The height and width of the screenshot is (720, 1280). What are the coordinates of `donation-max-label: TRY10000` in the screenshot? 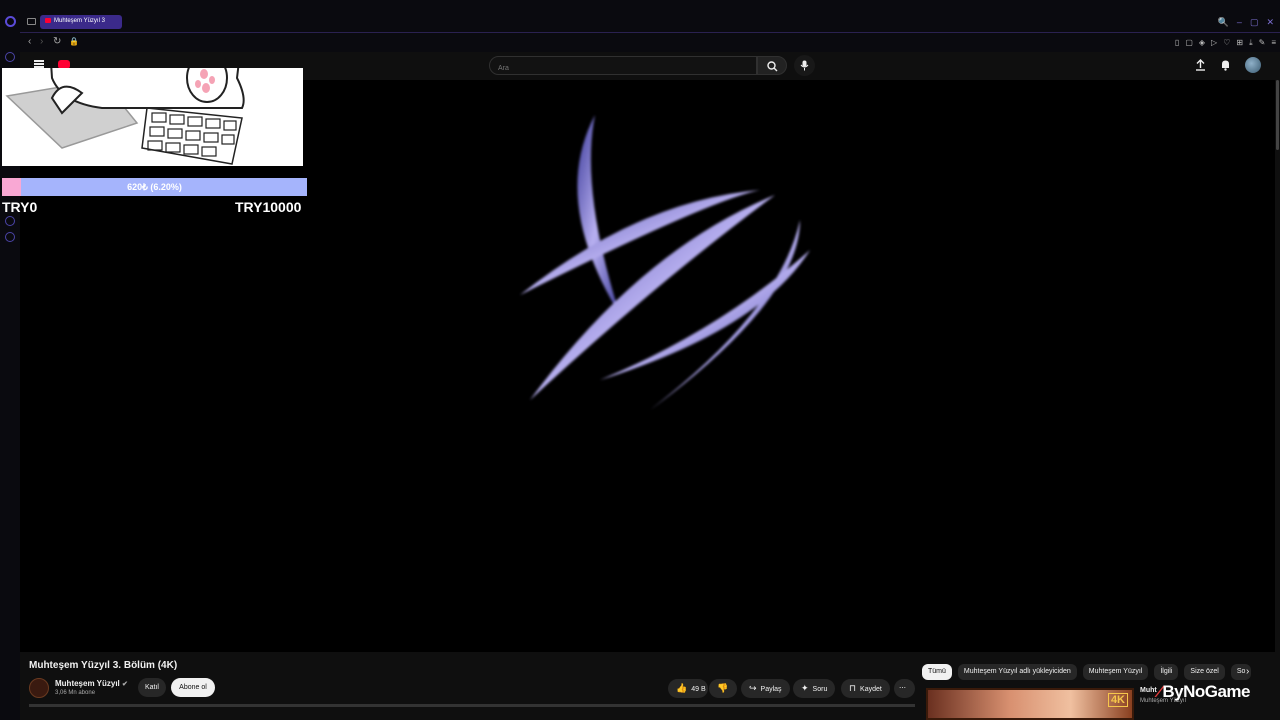 It's located at (268, 207).